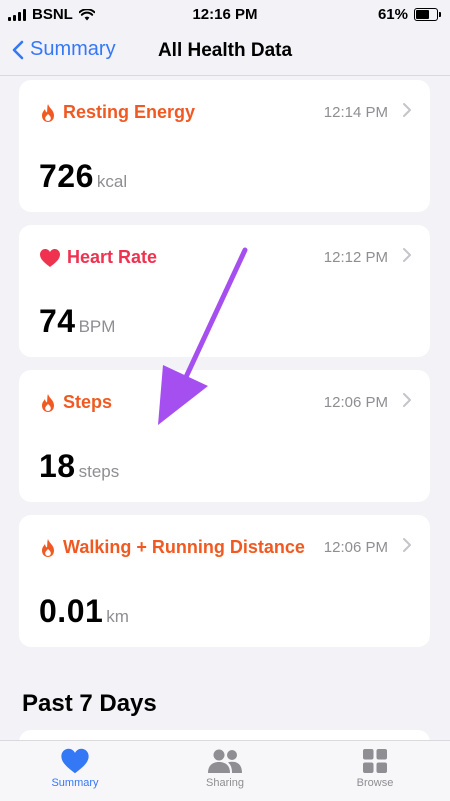  I want to click on card-value: 0.01, so click(71, 611).